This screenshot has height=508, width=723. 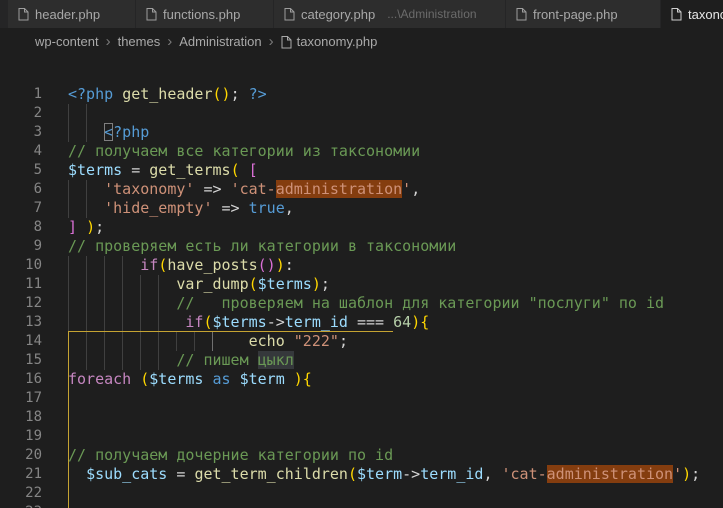 I want to click on code-token: 64, so click(x=402, y=322).